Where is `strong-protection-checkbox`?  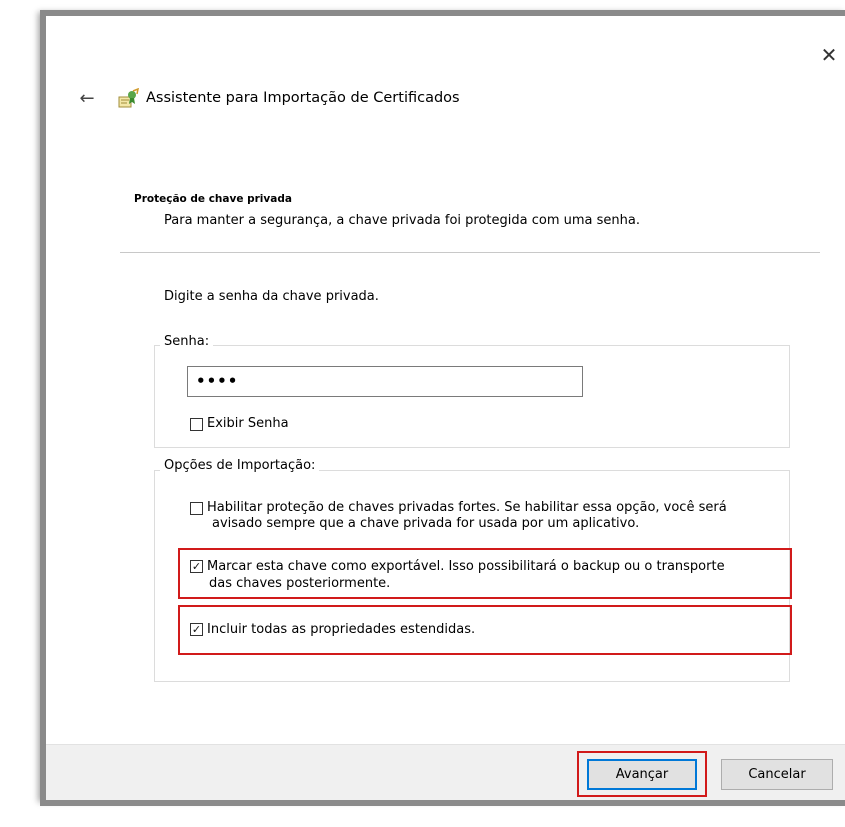
strong-protection-checkbox is located at coordinates (196, 508).